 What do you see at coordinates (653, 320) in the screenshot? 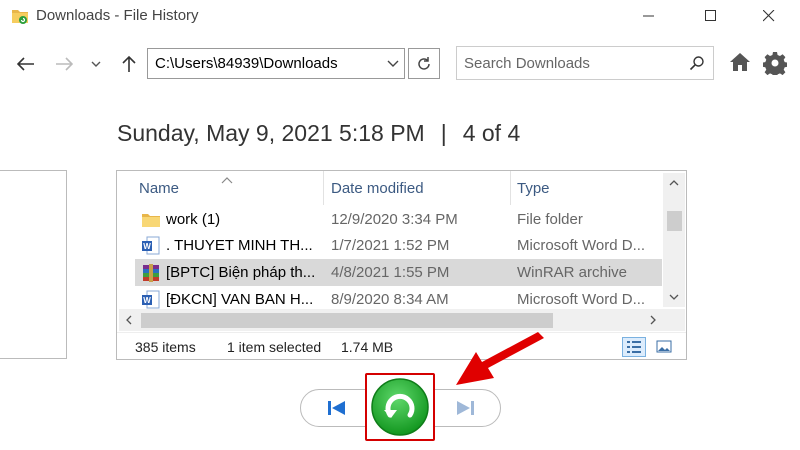
I see `scroll-right-icon` at bounding box center [653, 320].